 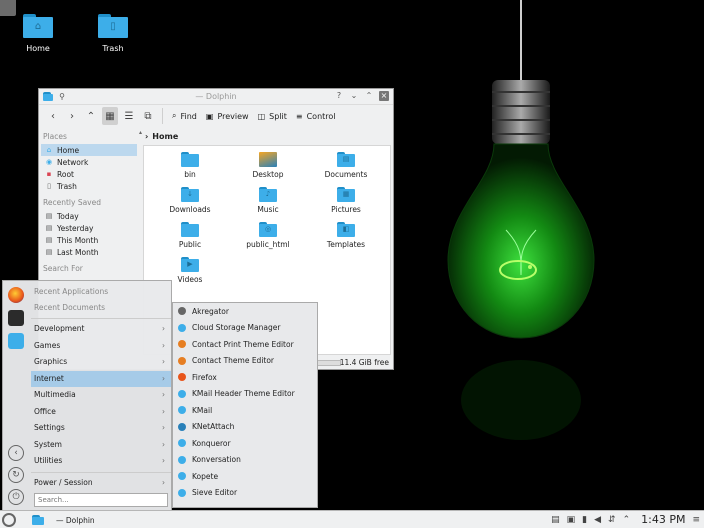 I want to click on device-notifier-icon: ▣, so click(x=571, y=520).